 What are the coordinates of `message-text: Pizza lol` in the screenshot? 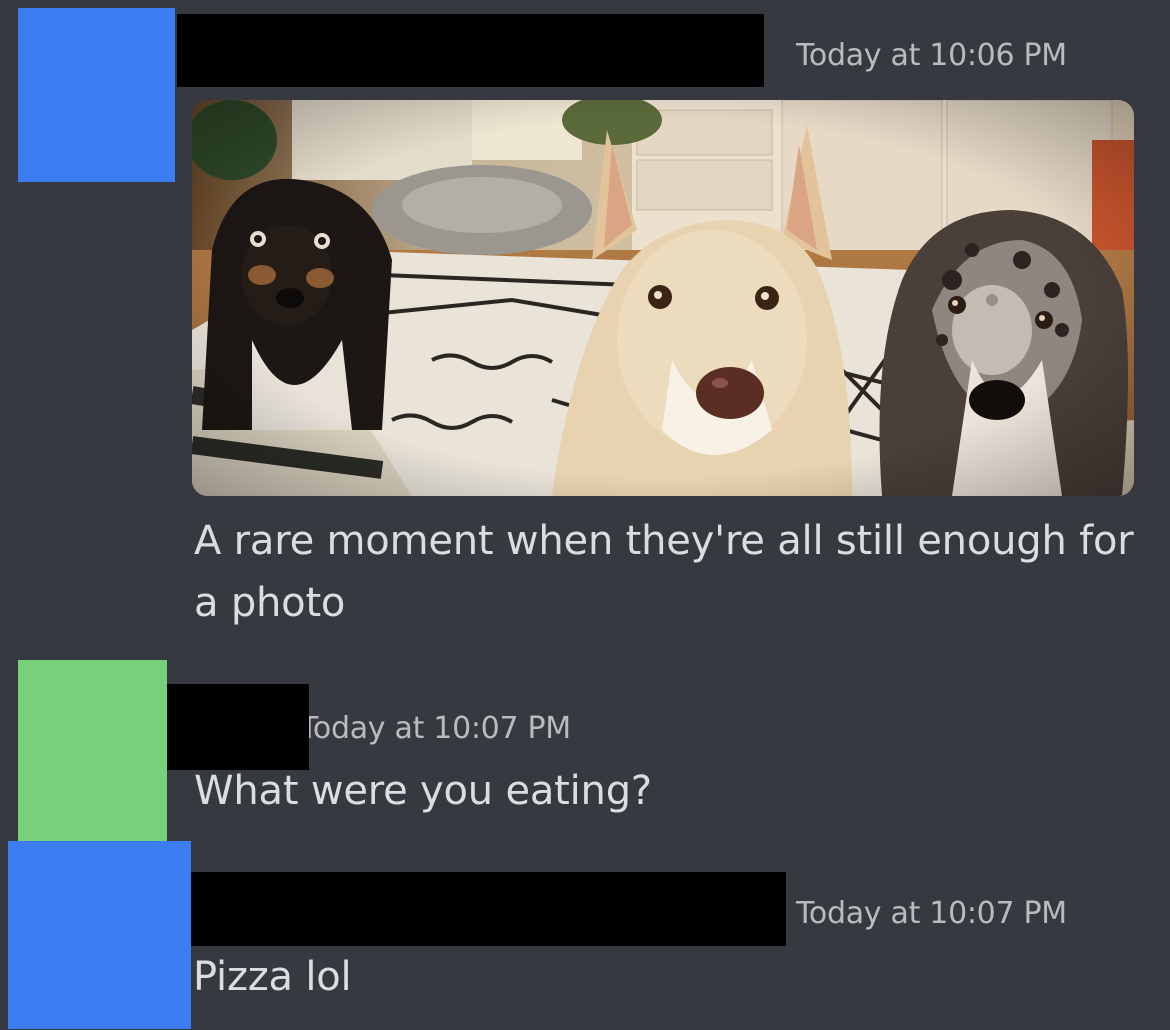 It's located at (272, 977).